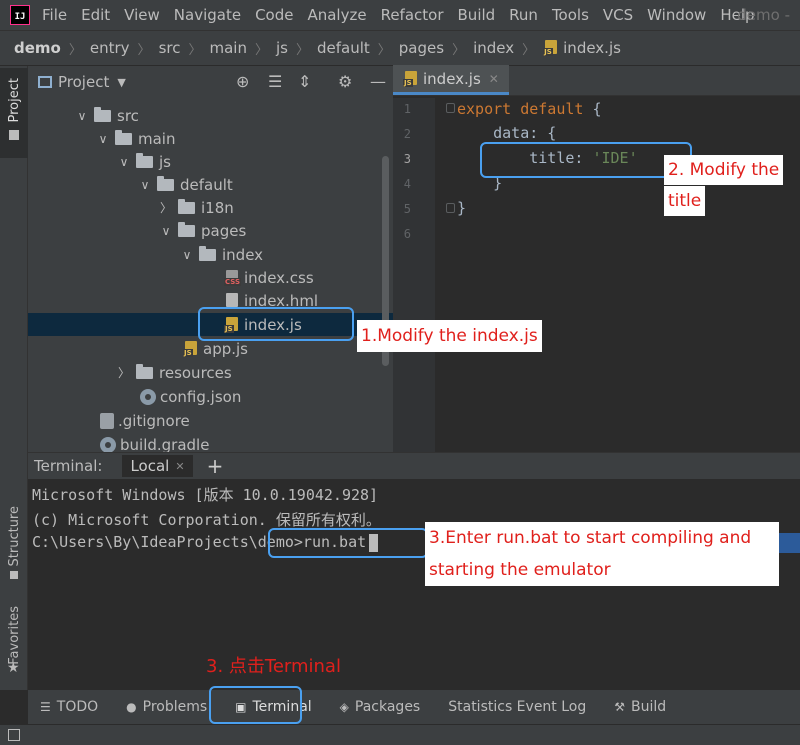  What do you see at coordinates (602, 538) in the screenshot?
I see `annotation-step3-enter-line1: 3.Enter run.bat to start compiling and` at bounding box center [602, 538].